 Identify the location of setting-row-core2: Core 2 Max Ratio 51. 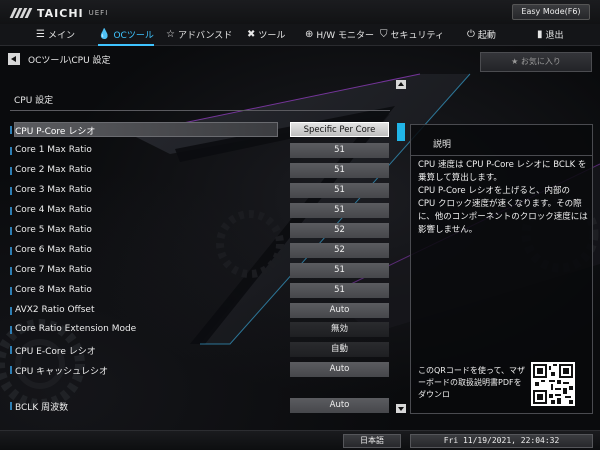
(200, 171).